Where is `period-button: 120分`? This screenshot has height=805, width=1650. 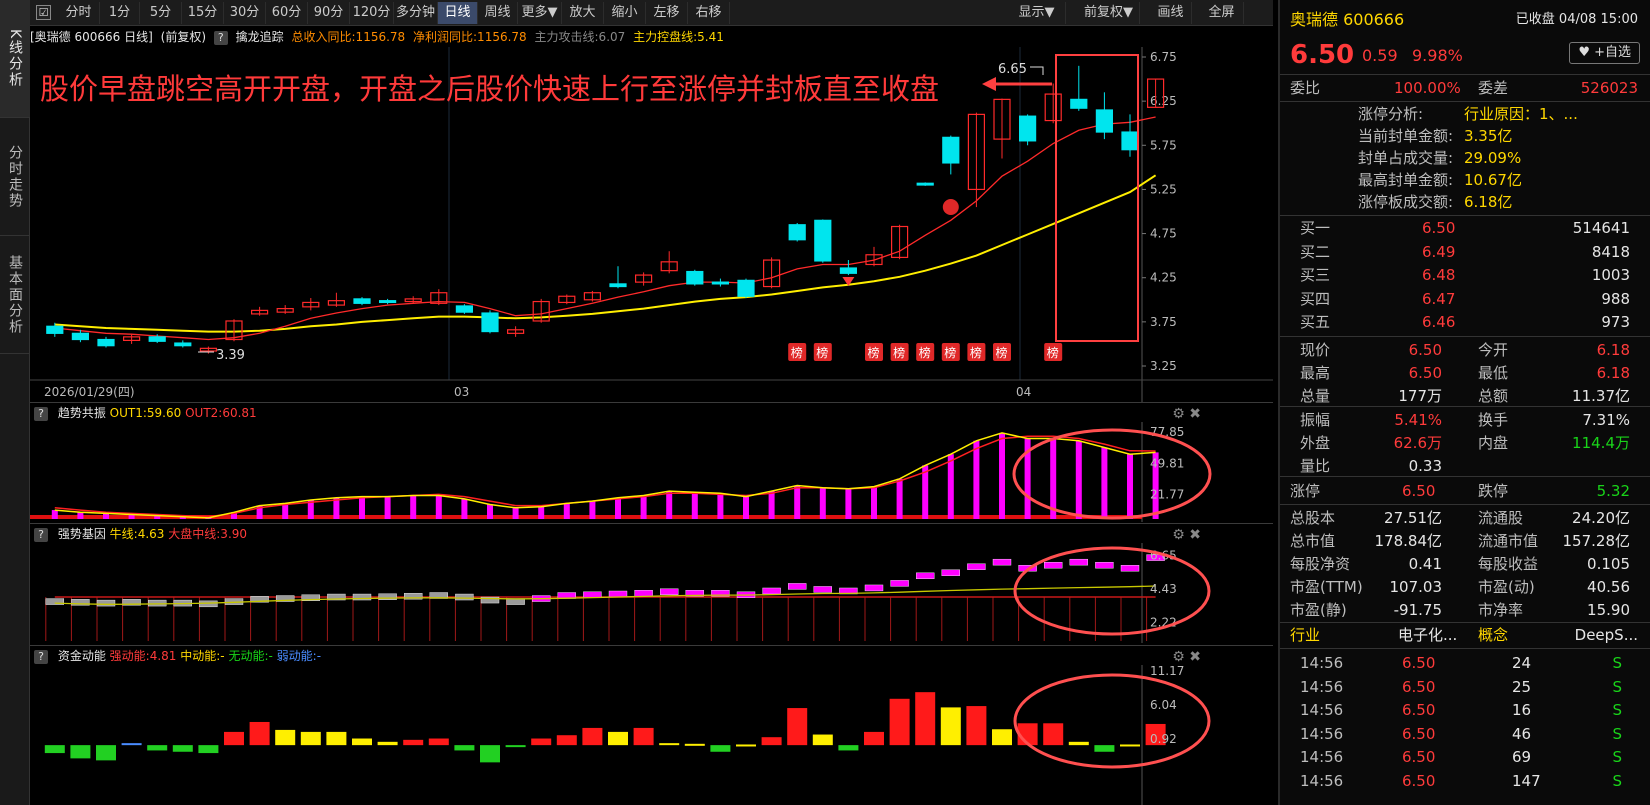
period-button: 120分 is located at coordinates (372, 13).